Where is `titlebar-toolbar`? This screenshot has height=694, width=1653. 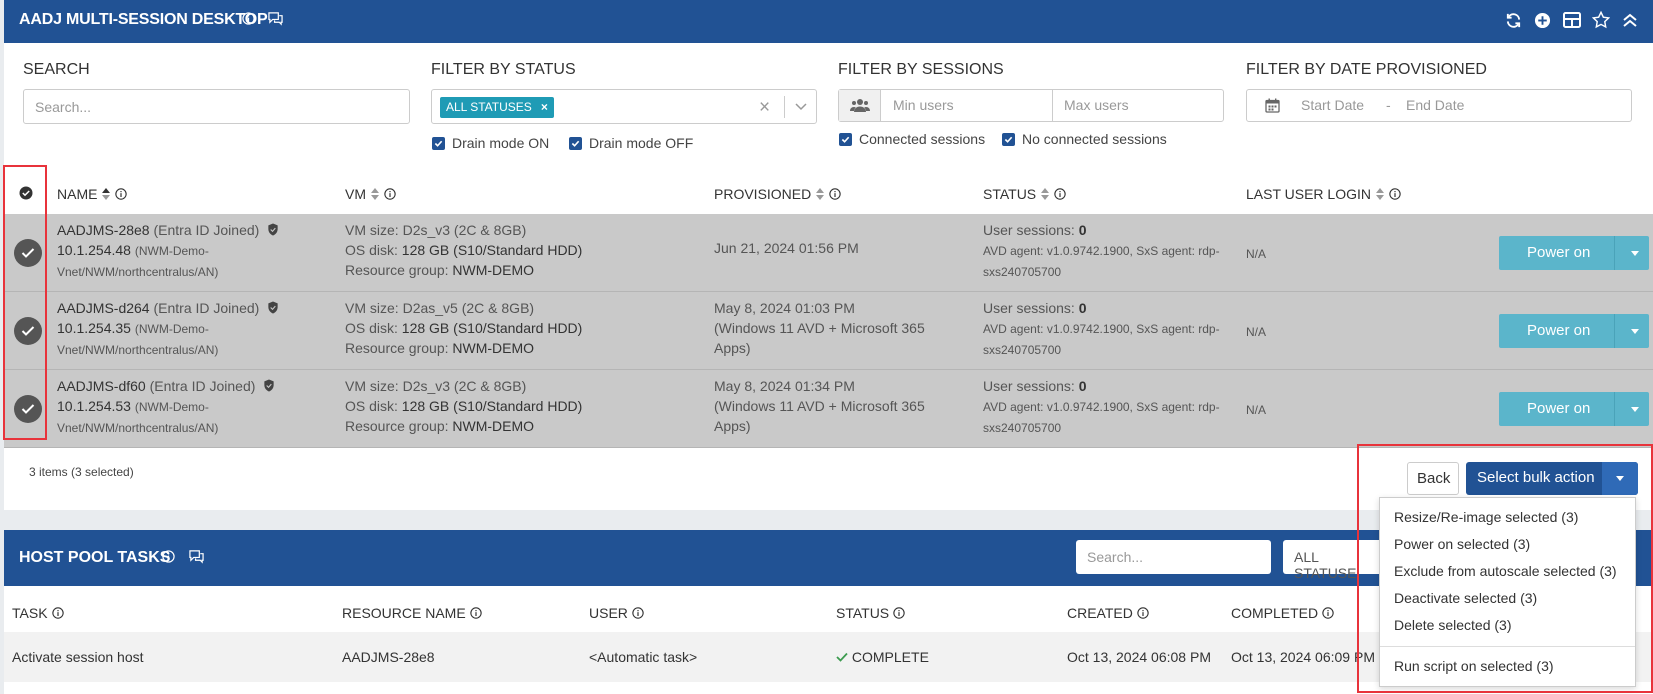 titlebar-toolbar is located at coordinates (1571, 20).